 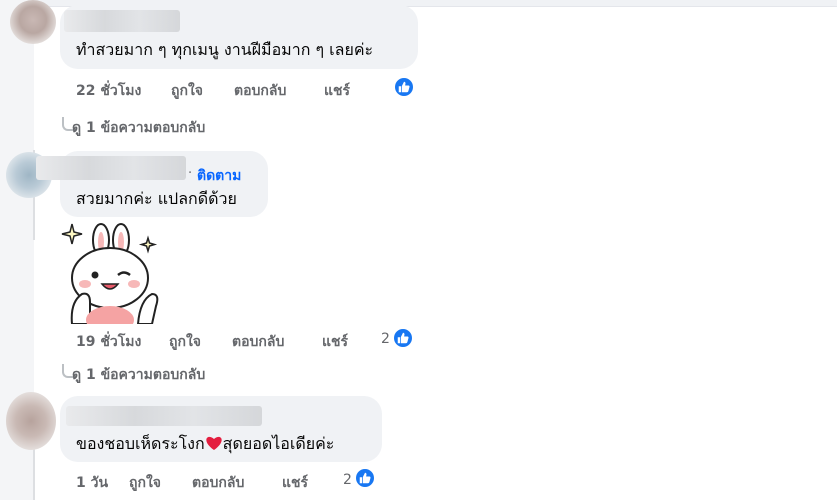 I want to click on comment-text-part: สุดยอดไอเดียค่ะ, so click(x=278, y=443).